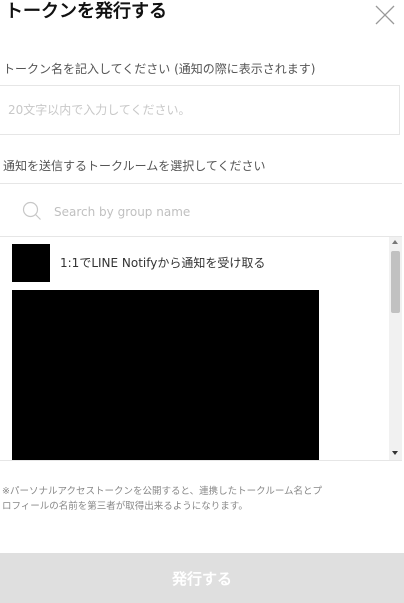 The image size is (404, 603). I want to click on scroll-down-arrow-icon, so click(395, 453).